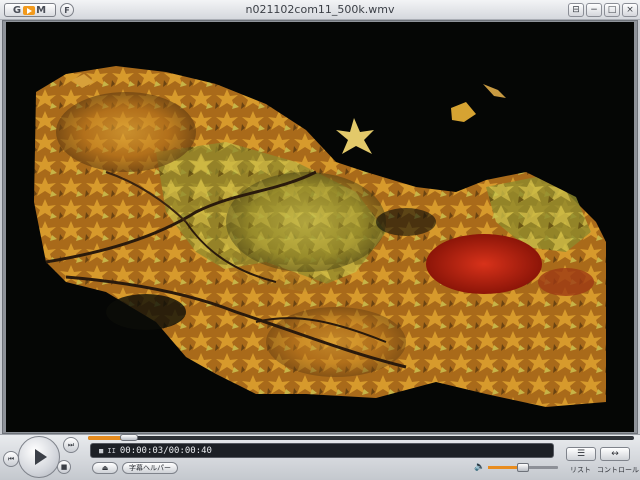 Image resolution: width=640 pixels, height=480 pixels. I want to click on minimize-button: −, so click(594, 10).